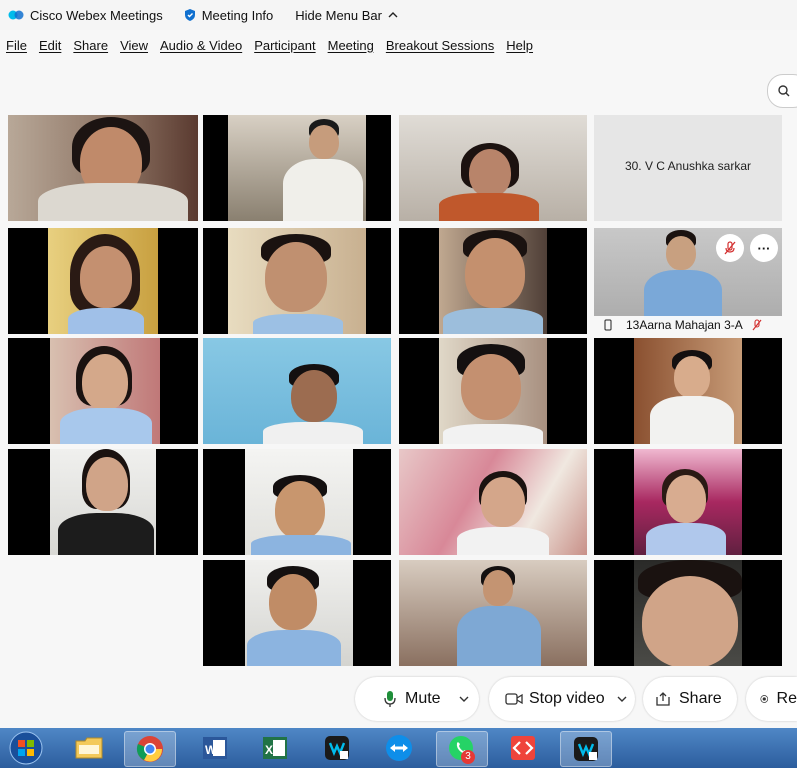 The height and width of the screenshot is (768, 797). I want to click on video-tile: 30. V C Anushka sarkar, so click(688, 168).